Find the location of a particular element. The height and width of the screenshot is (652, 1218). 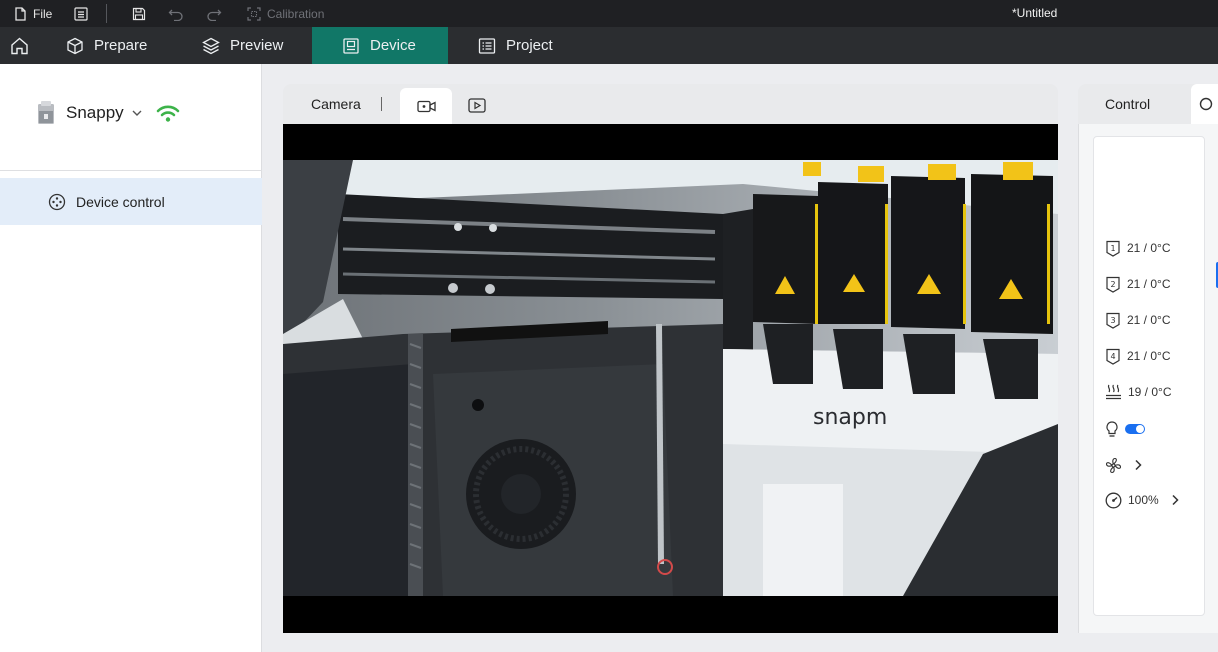

tab-status is located at coordinates (1204, 104).